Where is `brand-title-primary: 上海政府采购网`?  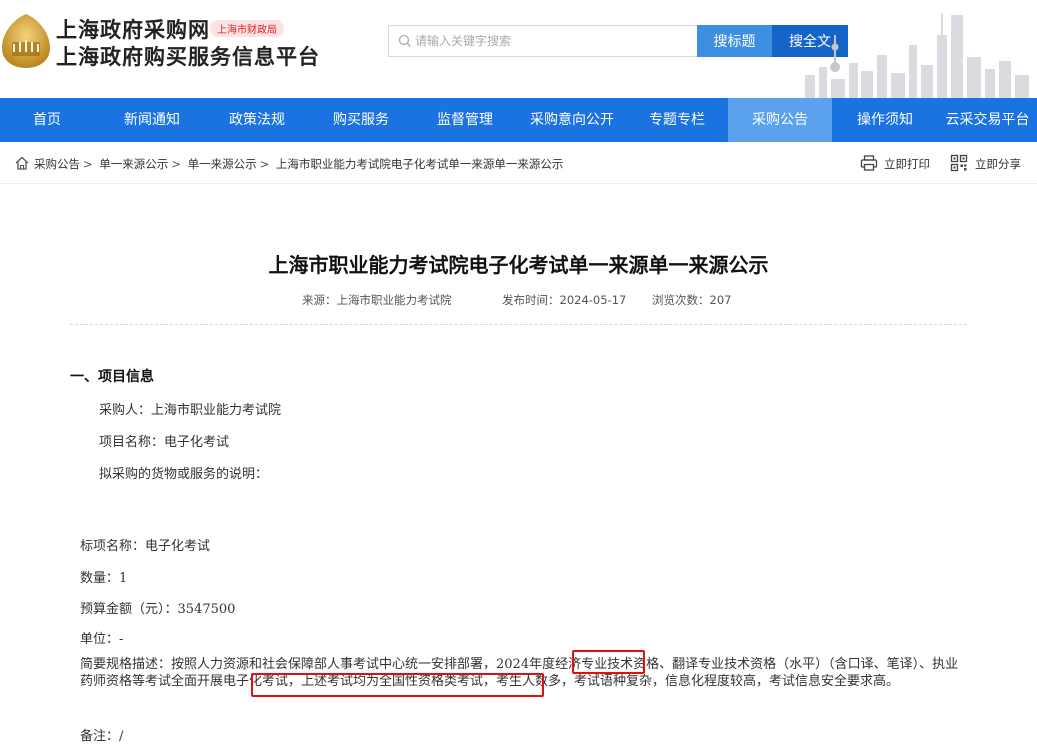
brand-title-primary: 上海政府采购网 is located at coordinates (133, 29).